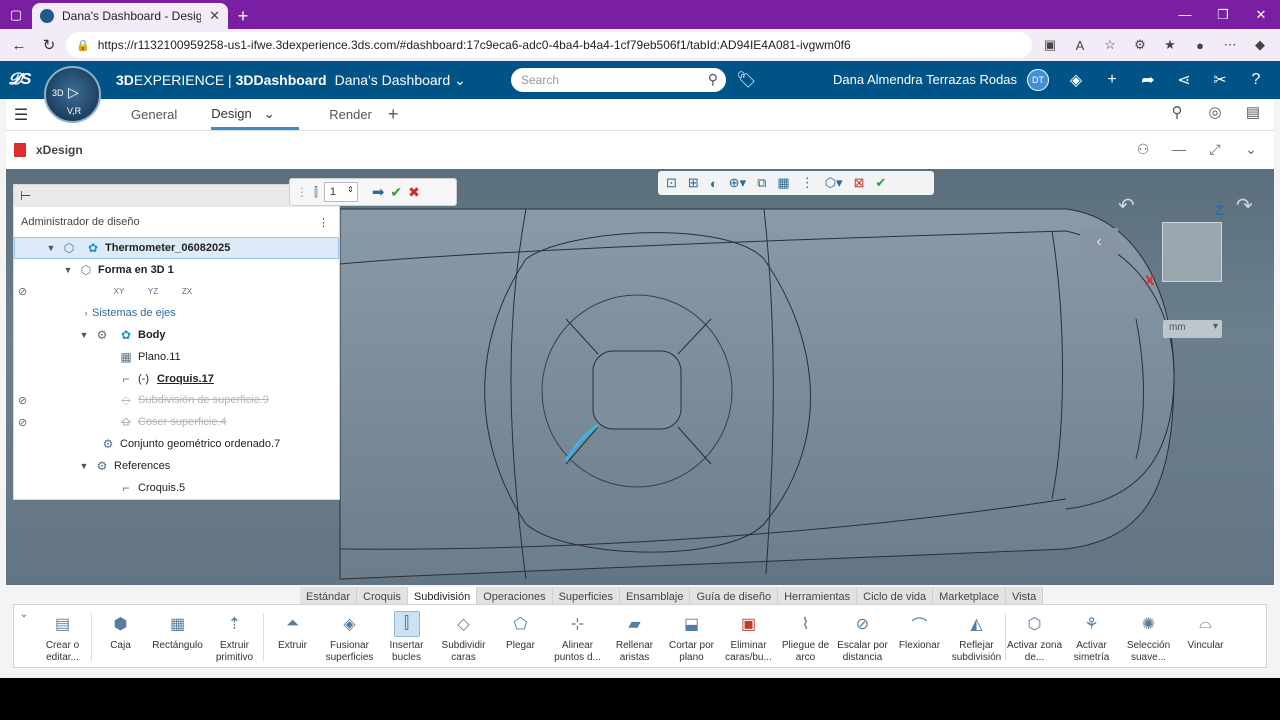 The height and width of the screenshot is (720, 1280). What do you see at coordinates (119, 291) in the screenshot?
I see `plane-xy-icon: XY` at bounding box center [119, 291].